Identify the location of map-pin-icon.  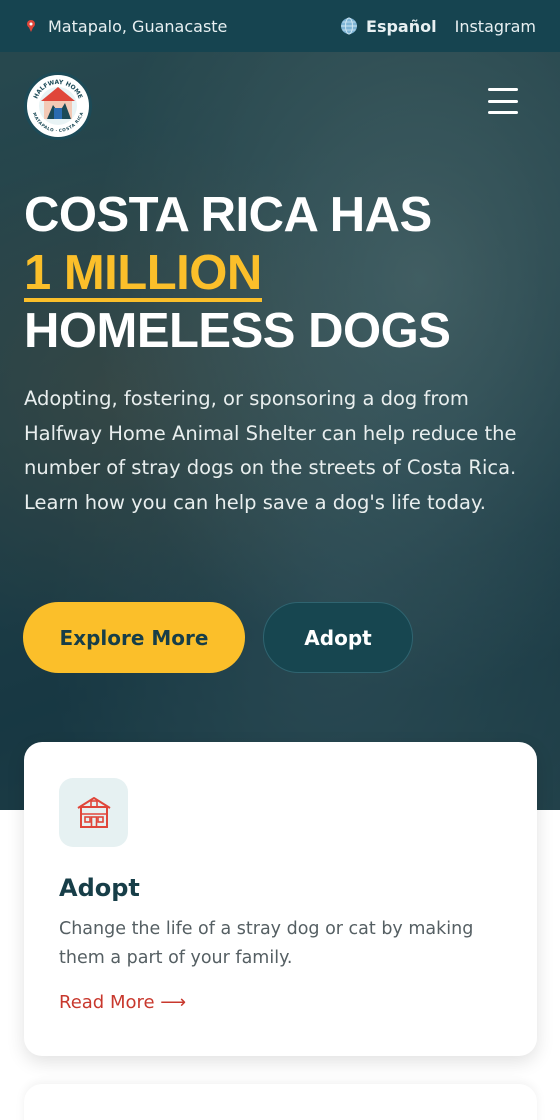
(31, 26).